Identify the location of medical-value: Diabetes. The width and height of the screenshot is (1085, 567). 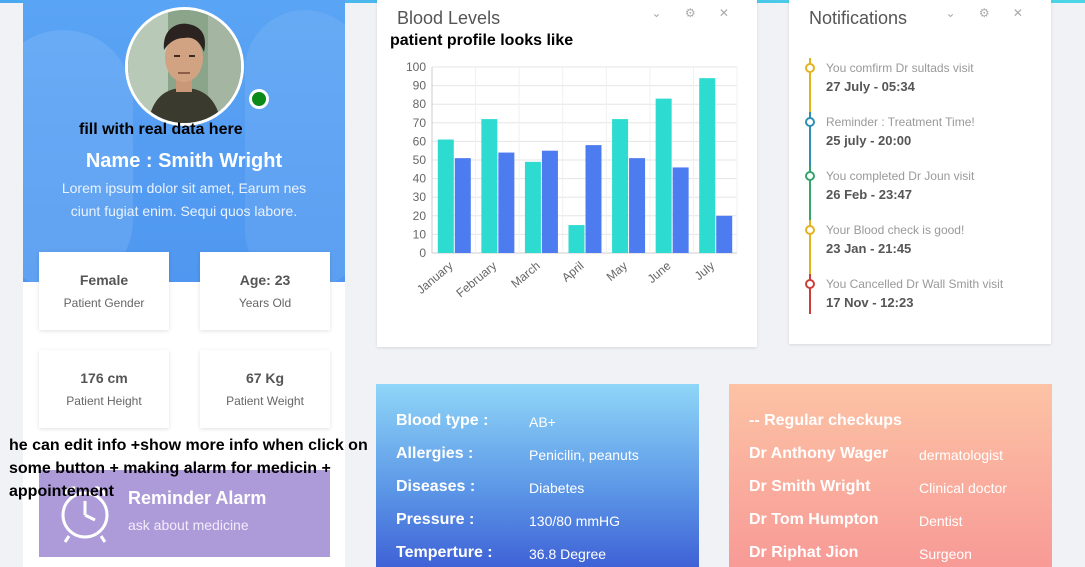
(557, 488).